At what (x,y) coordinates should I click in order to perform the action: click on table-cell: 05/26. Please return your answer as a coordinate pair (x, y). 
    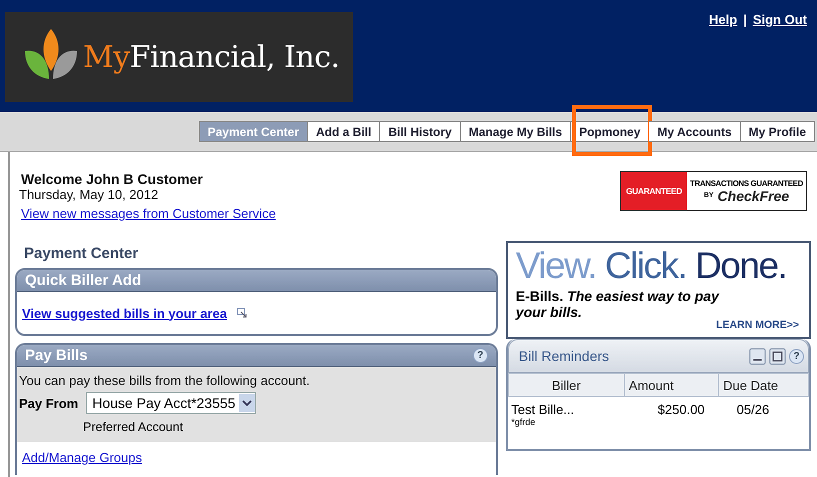
    Looking at the image, I should click on (763, 414).